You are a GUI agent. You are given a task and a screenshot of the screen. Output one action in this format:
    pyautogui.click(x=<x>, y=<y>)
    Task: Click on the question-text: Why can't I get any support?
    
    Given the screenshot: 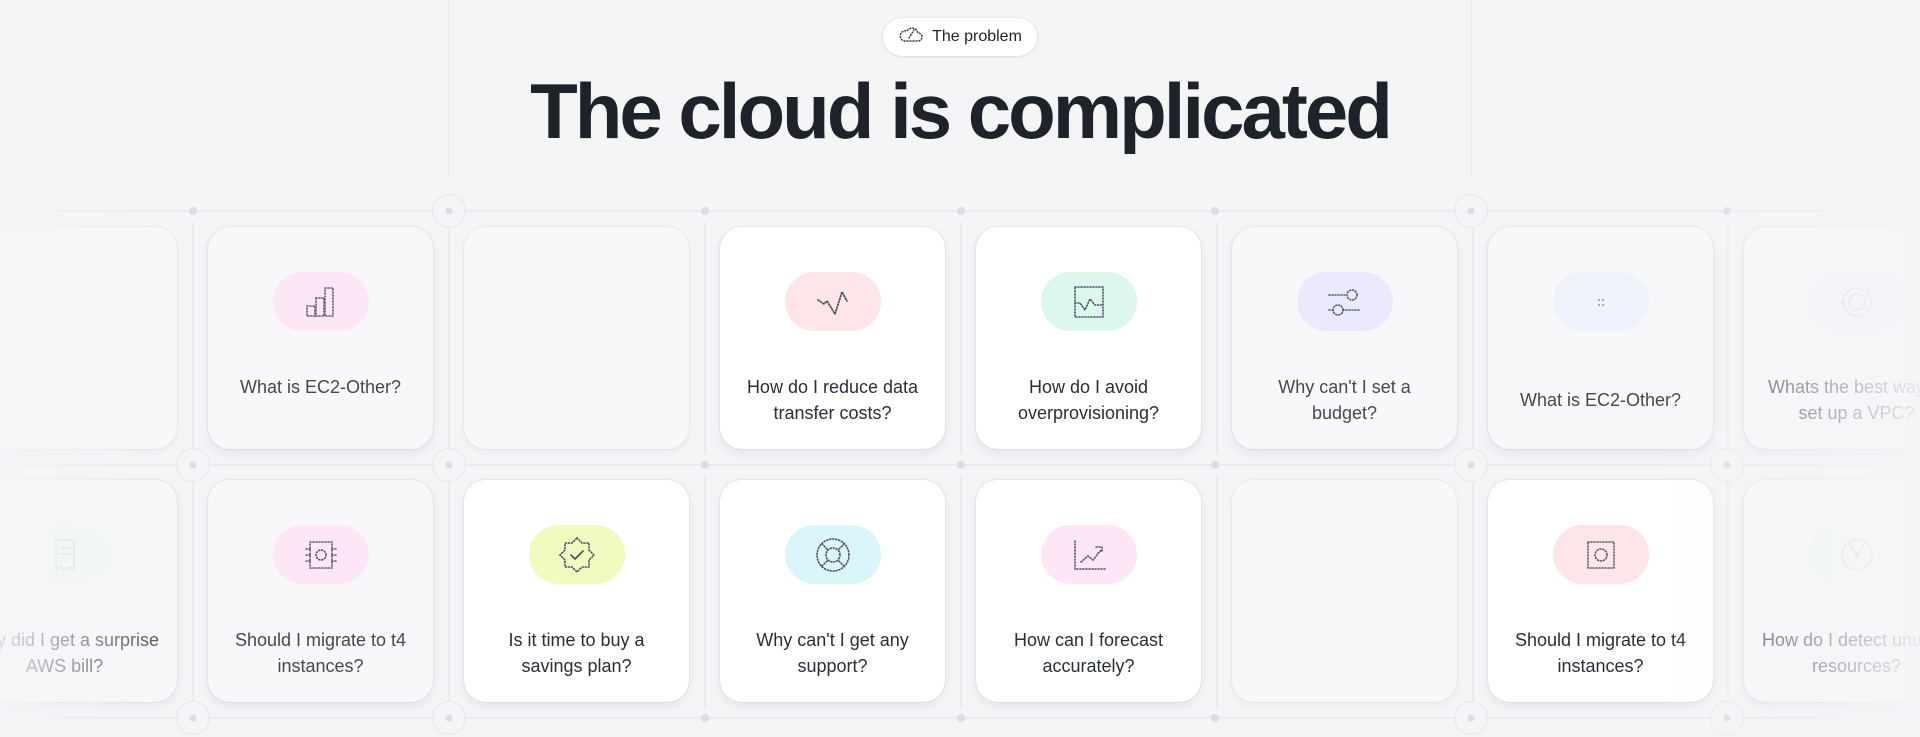 What is the action you would take?
    pyautogui.click(x=832, y=653)
    